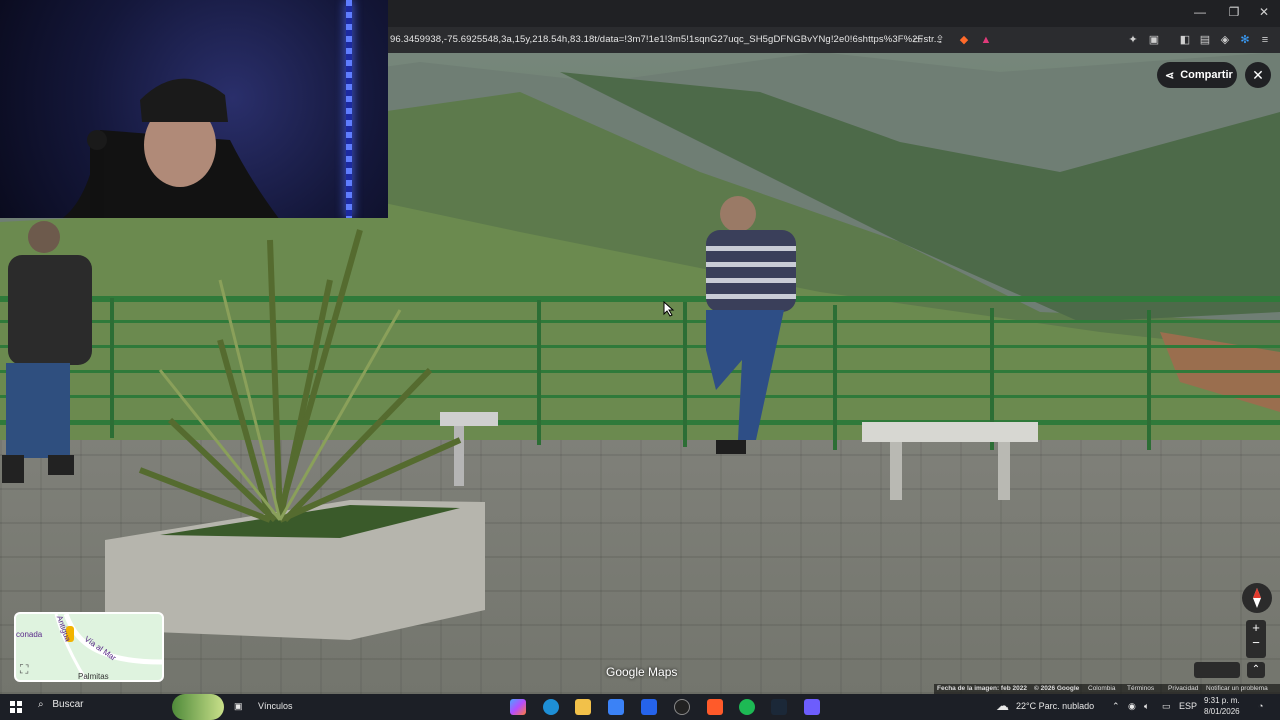 This screenshot has width=1280, height=720. What do you see at coordinates (1185, 40) in the screenshot?
I see `sidebar-icon: ◧` at bounding box center [1185, 40].